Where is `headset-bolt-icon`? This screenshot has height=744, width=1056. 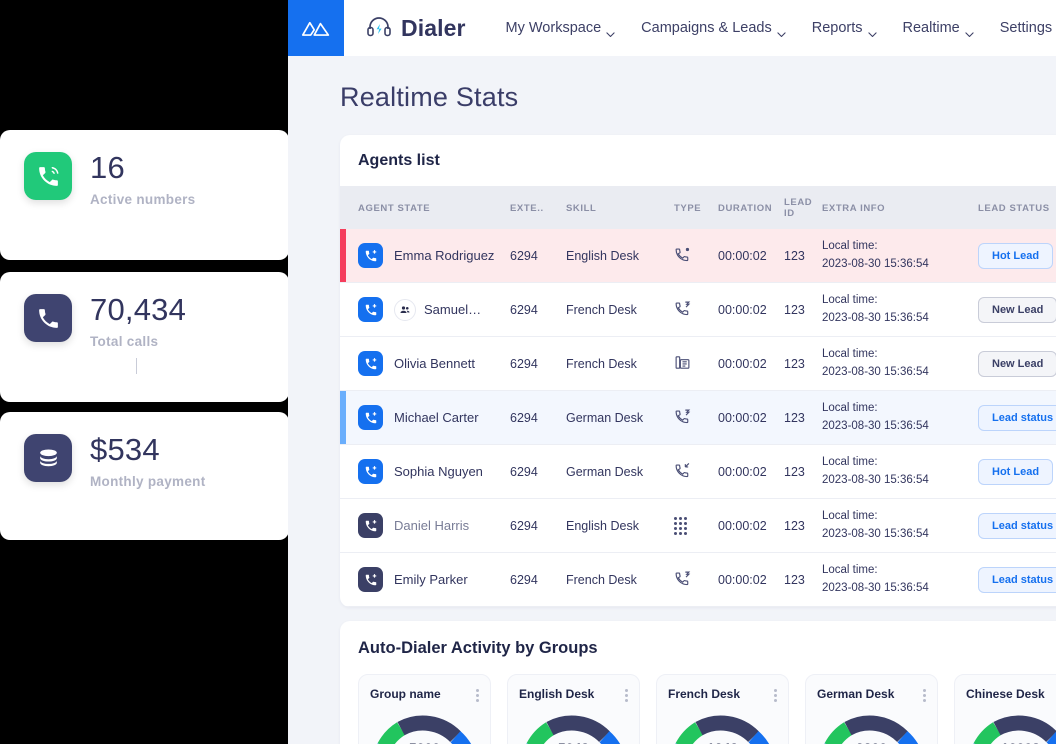
headset-bolt-icon is located at coordinates (379, 28).